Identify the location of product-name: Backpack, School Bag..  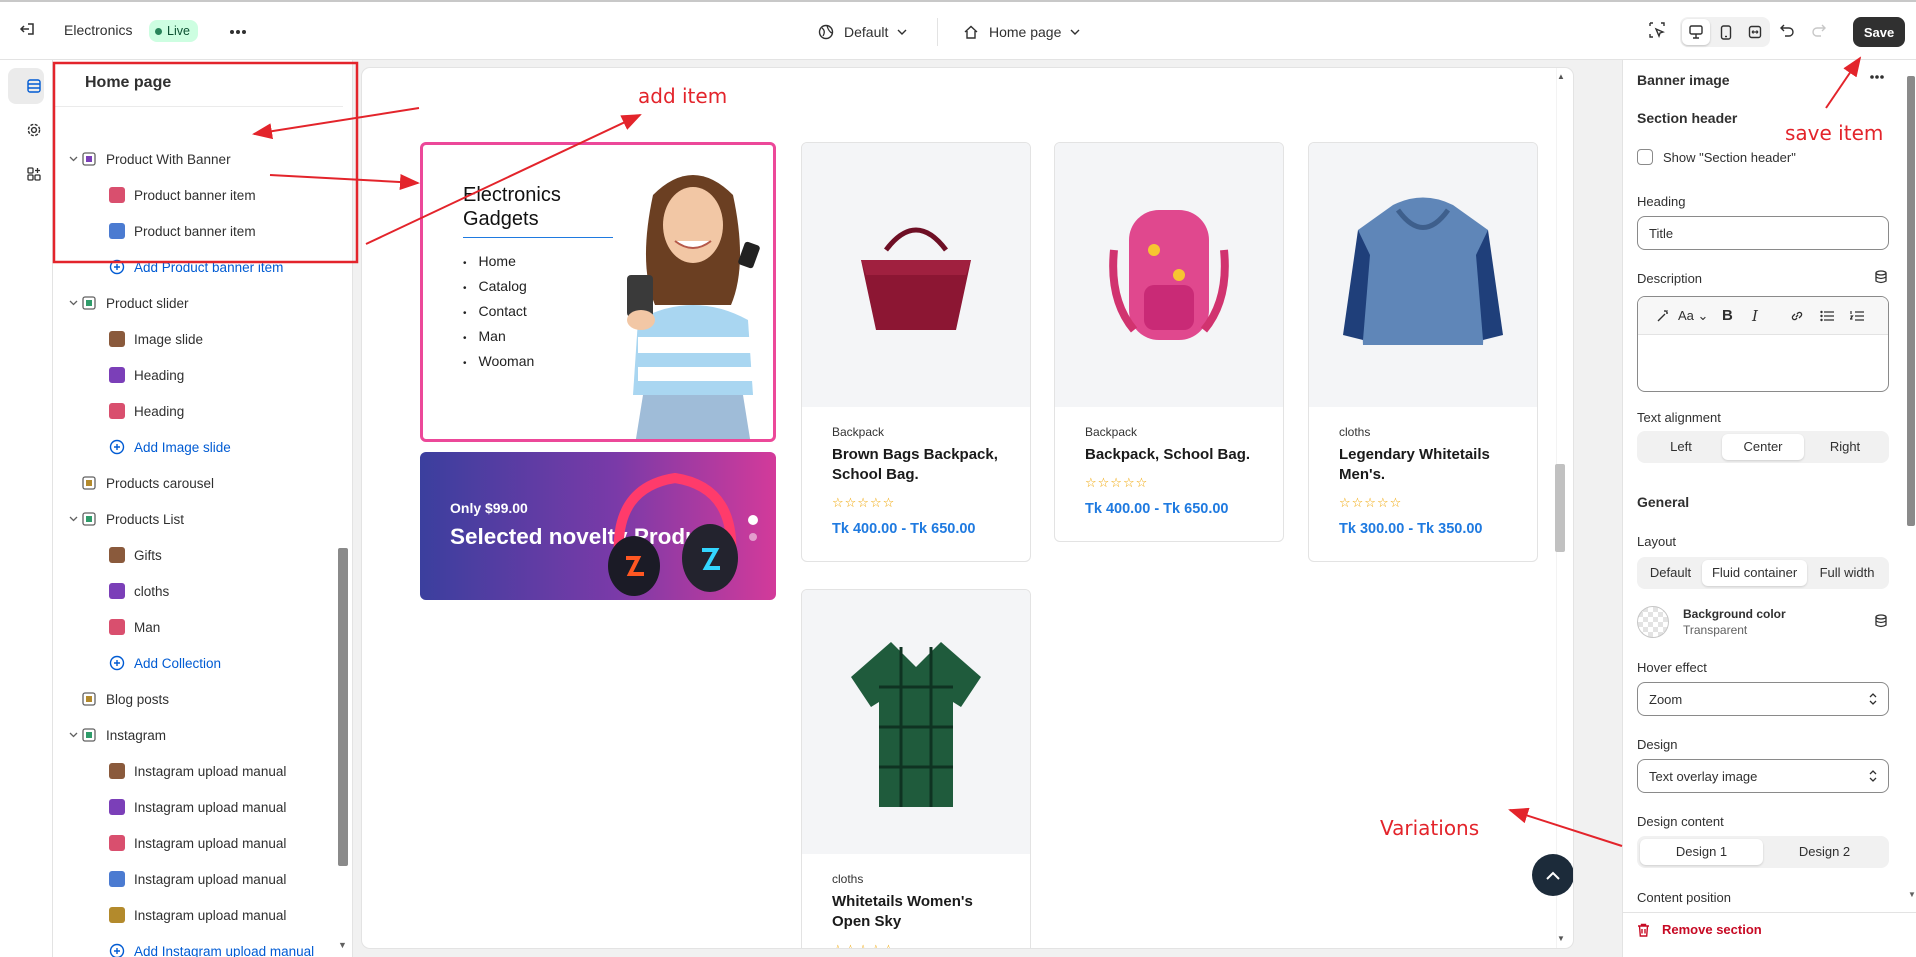
(1172, 455).